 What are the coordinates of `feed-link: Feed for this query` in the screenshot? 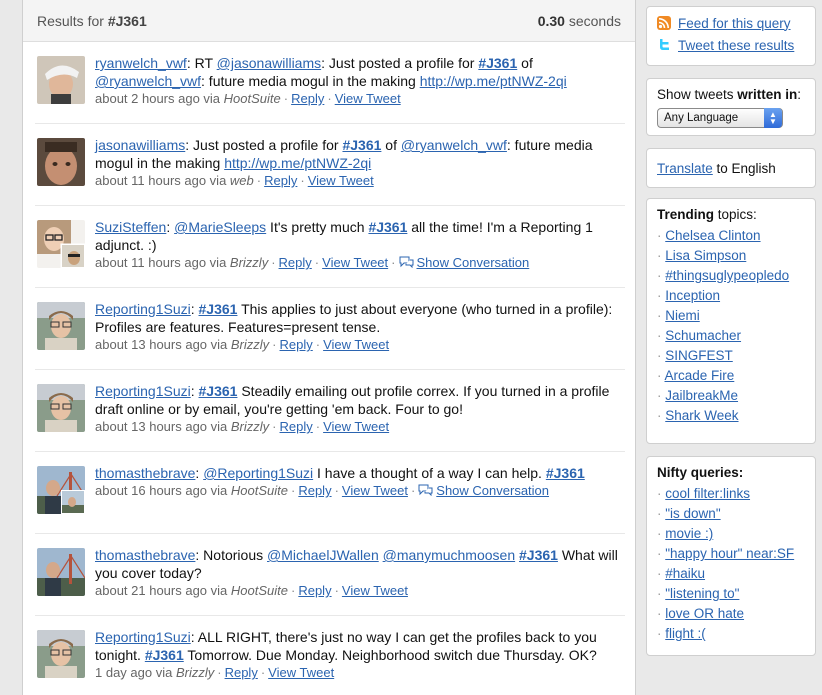 It's located at (734, 23).